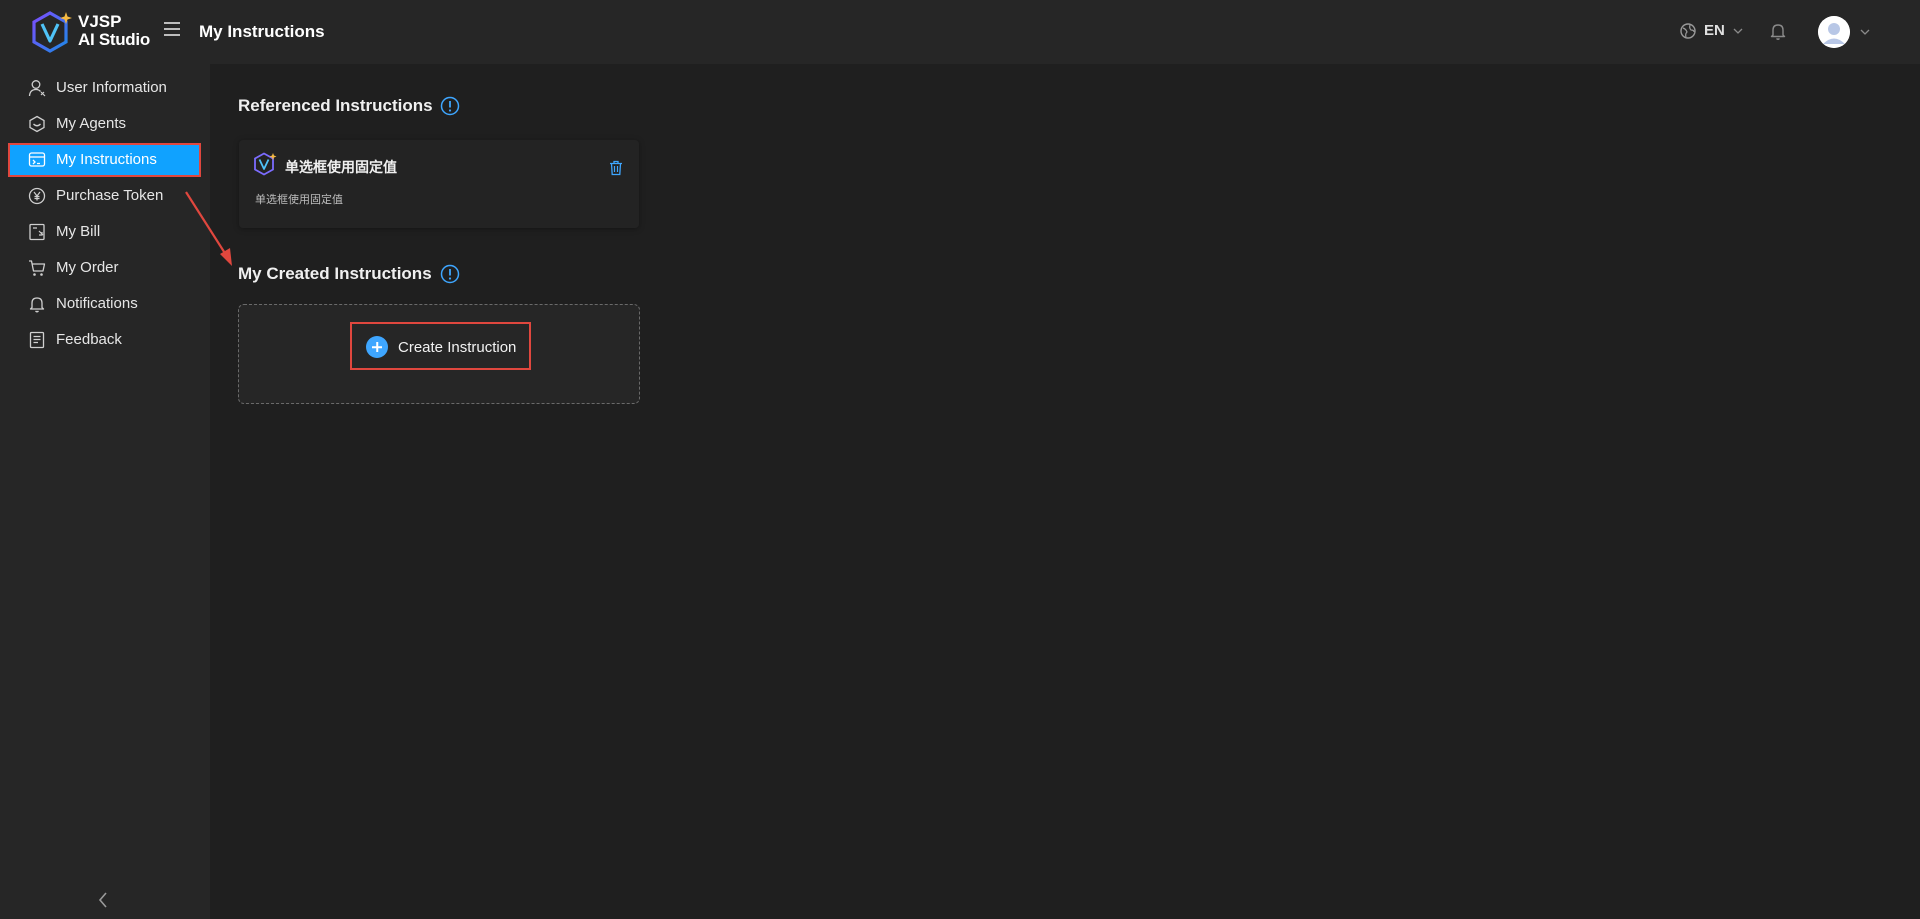 The image size is (1920, 919). I want to click on user-menu, so click(1844, 32).